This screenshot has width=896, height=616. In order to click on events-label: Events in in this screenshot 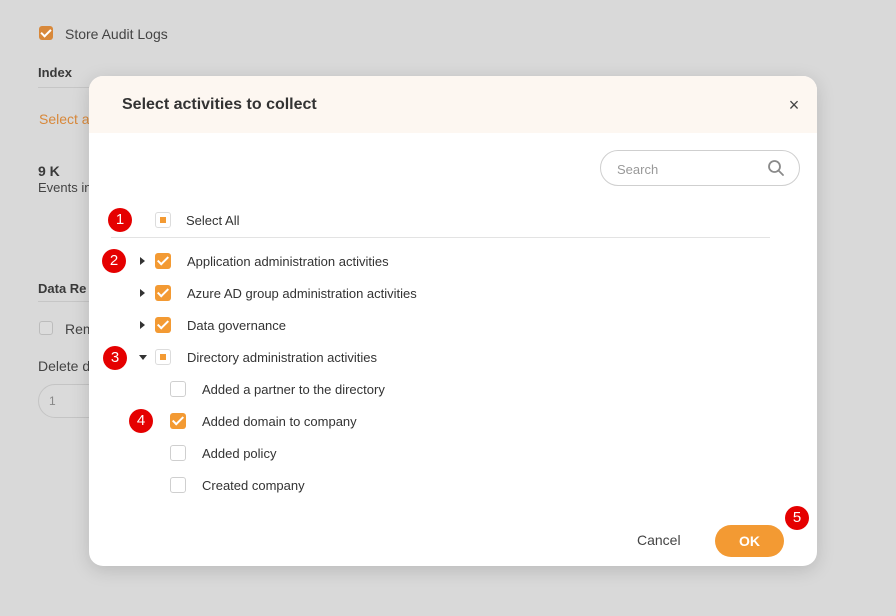, I will do `click(65, 187)`.